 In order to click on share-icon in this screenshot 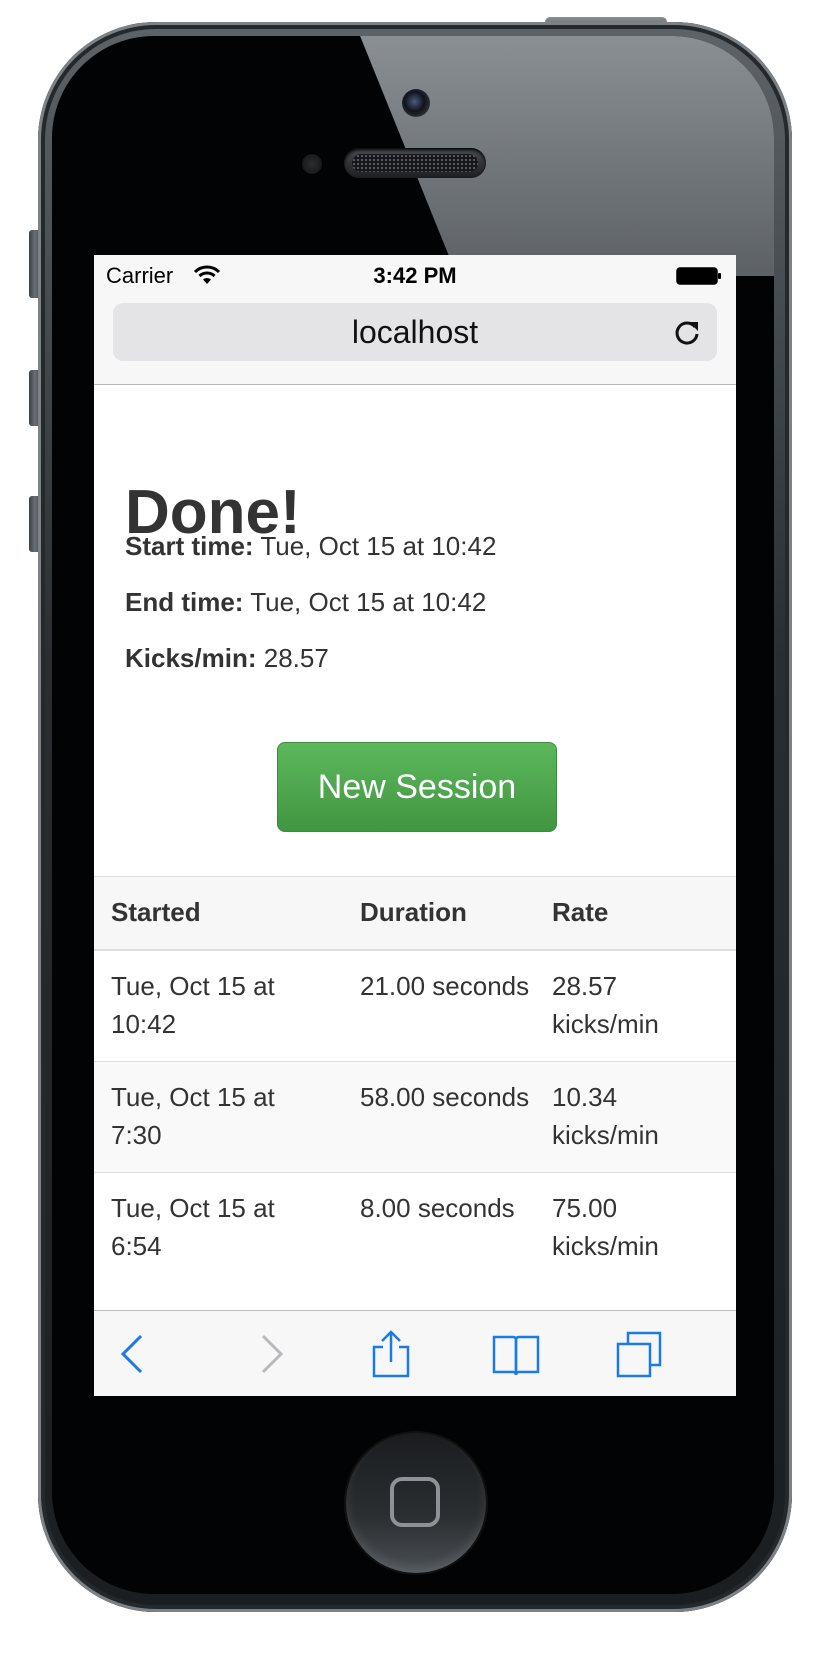, I will do `click(391, 1354)`.